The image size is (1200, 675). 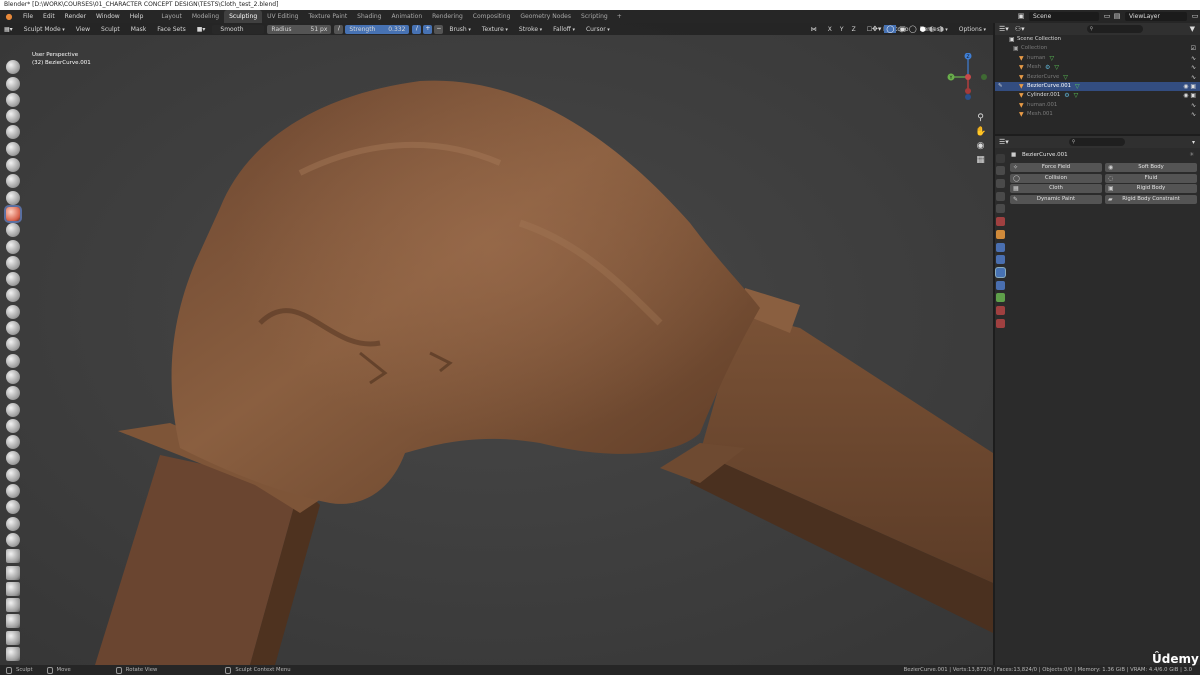 I want to click on layer-brush-icon, so click(x=13, y=148).